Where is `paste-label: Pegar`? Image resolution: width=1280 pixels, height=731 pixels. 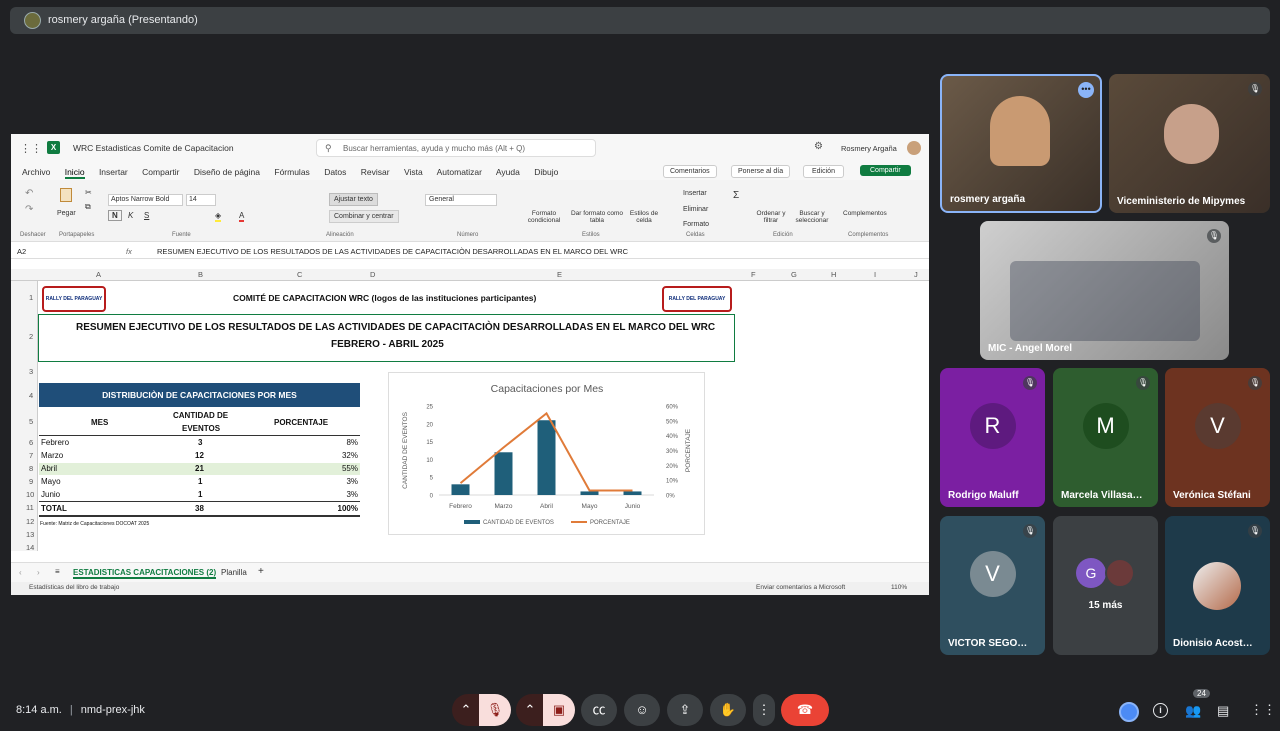 paste-label: Pegar is located at coordinates (66, 213).